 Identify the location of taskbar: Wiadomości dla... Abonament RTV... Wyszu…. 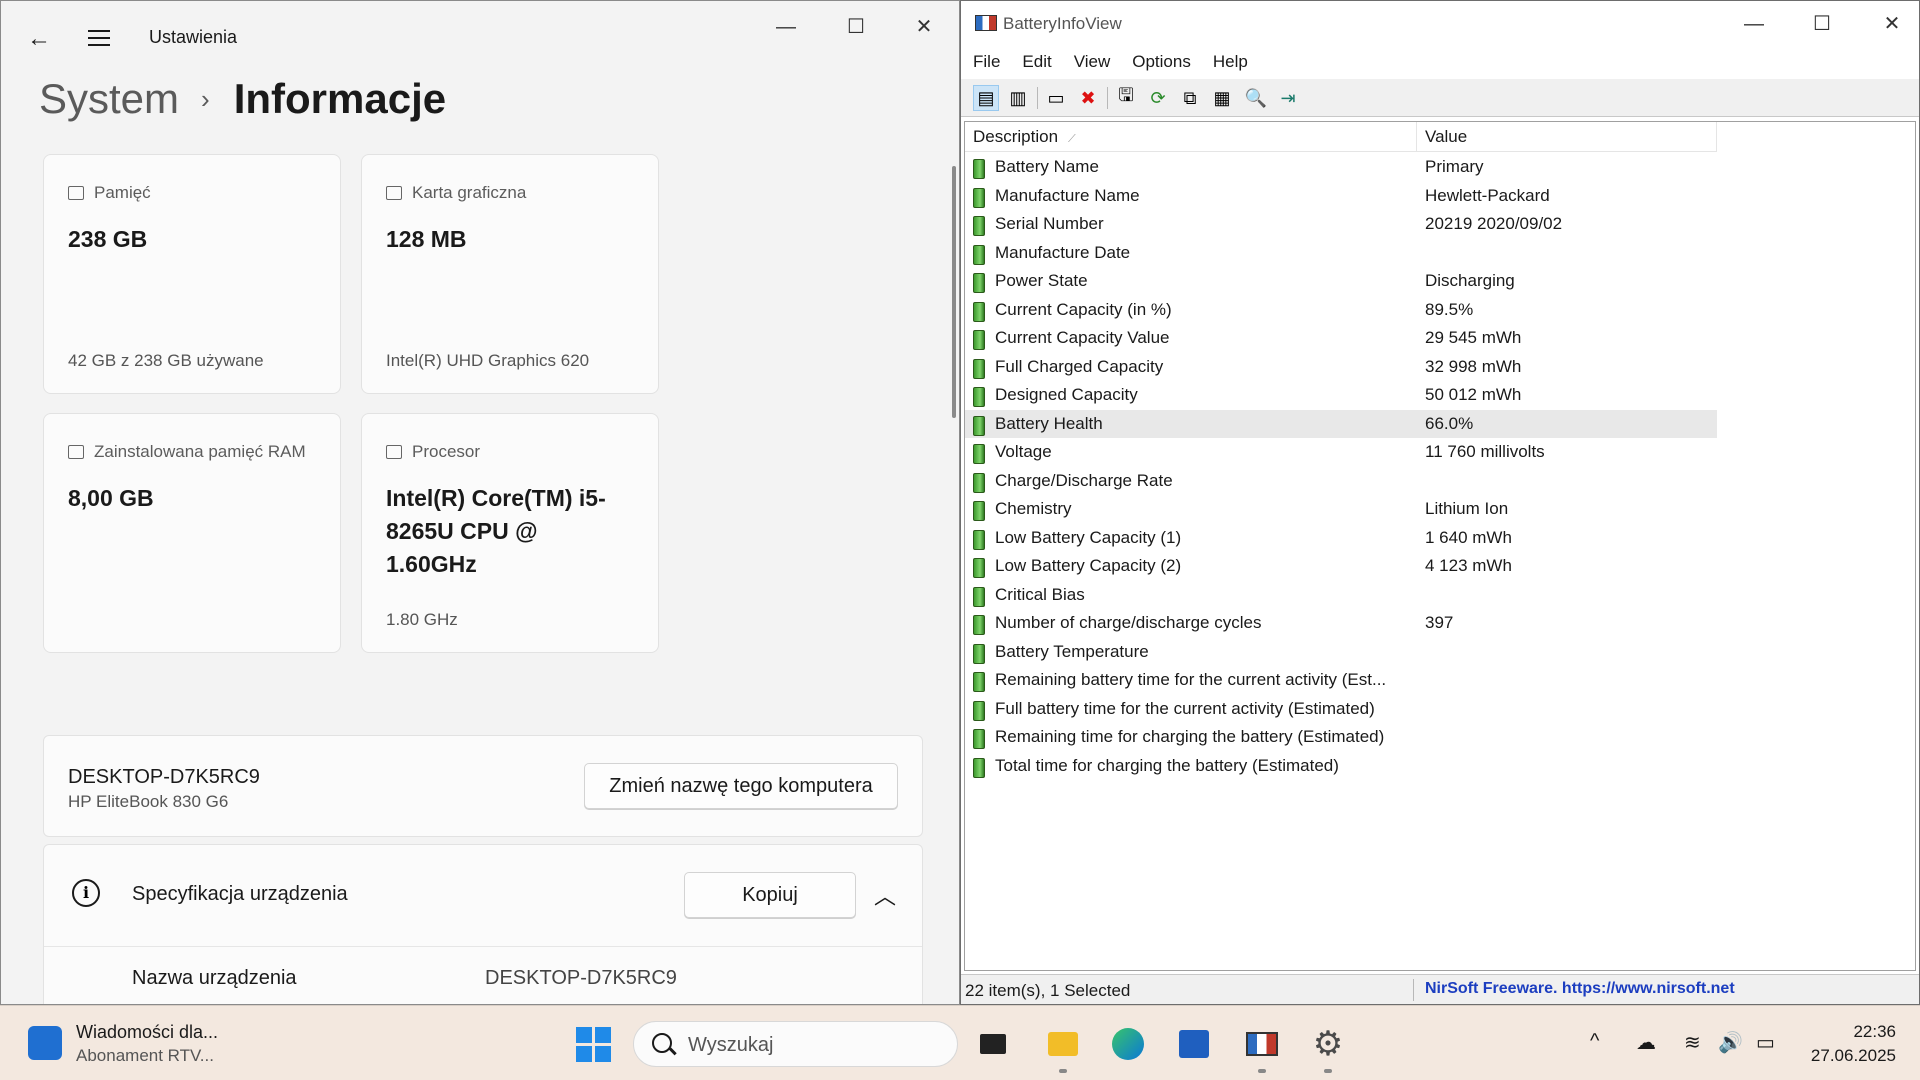
(960, 1042).